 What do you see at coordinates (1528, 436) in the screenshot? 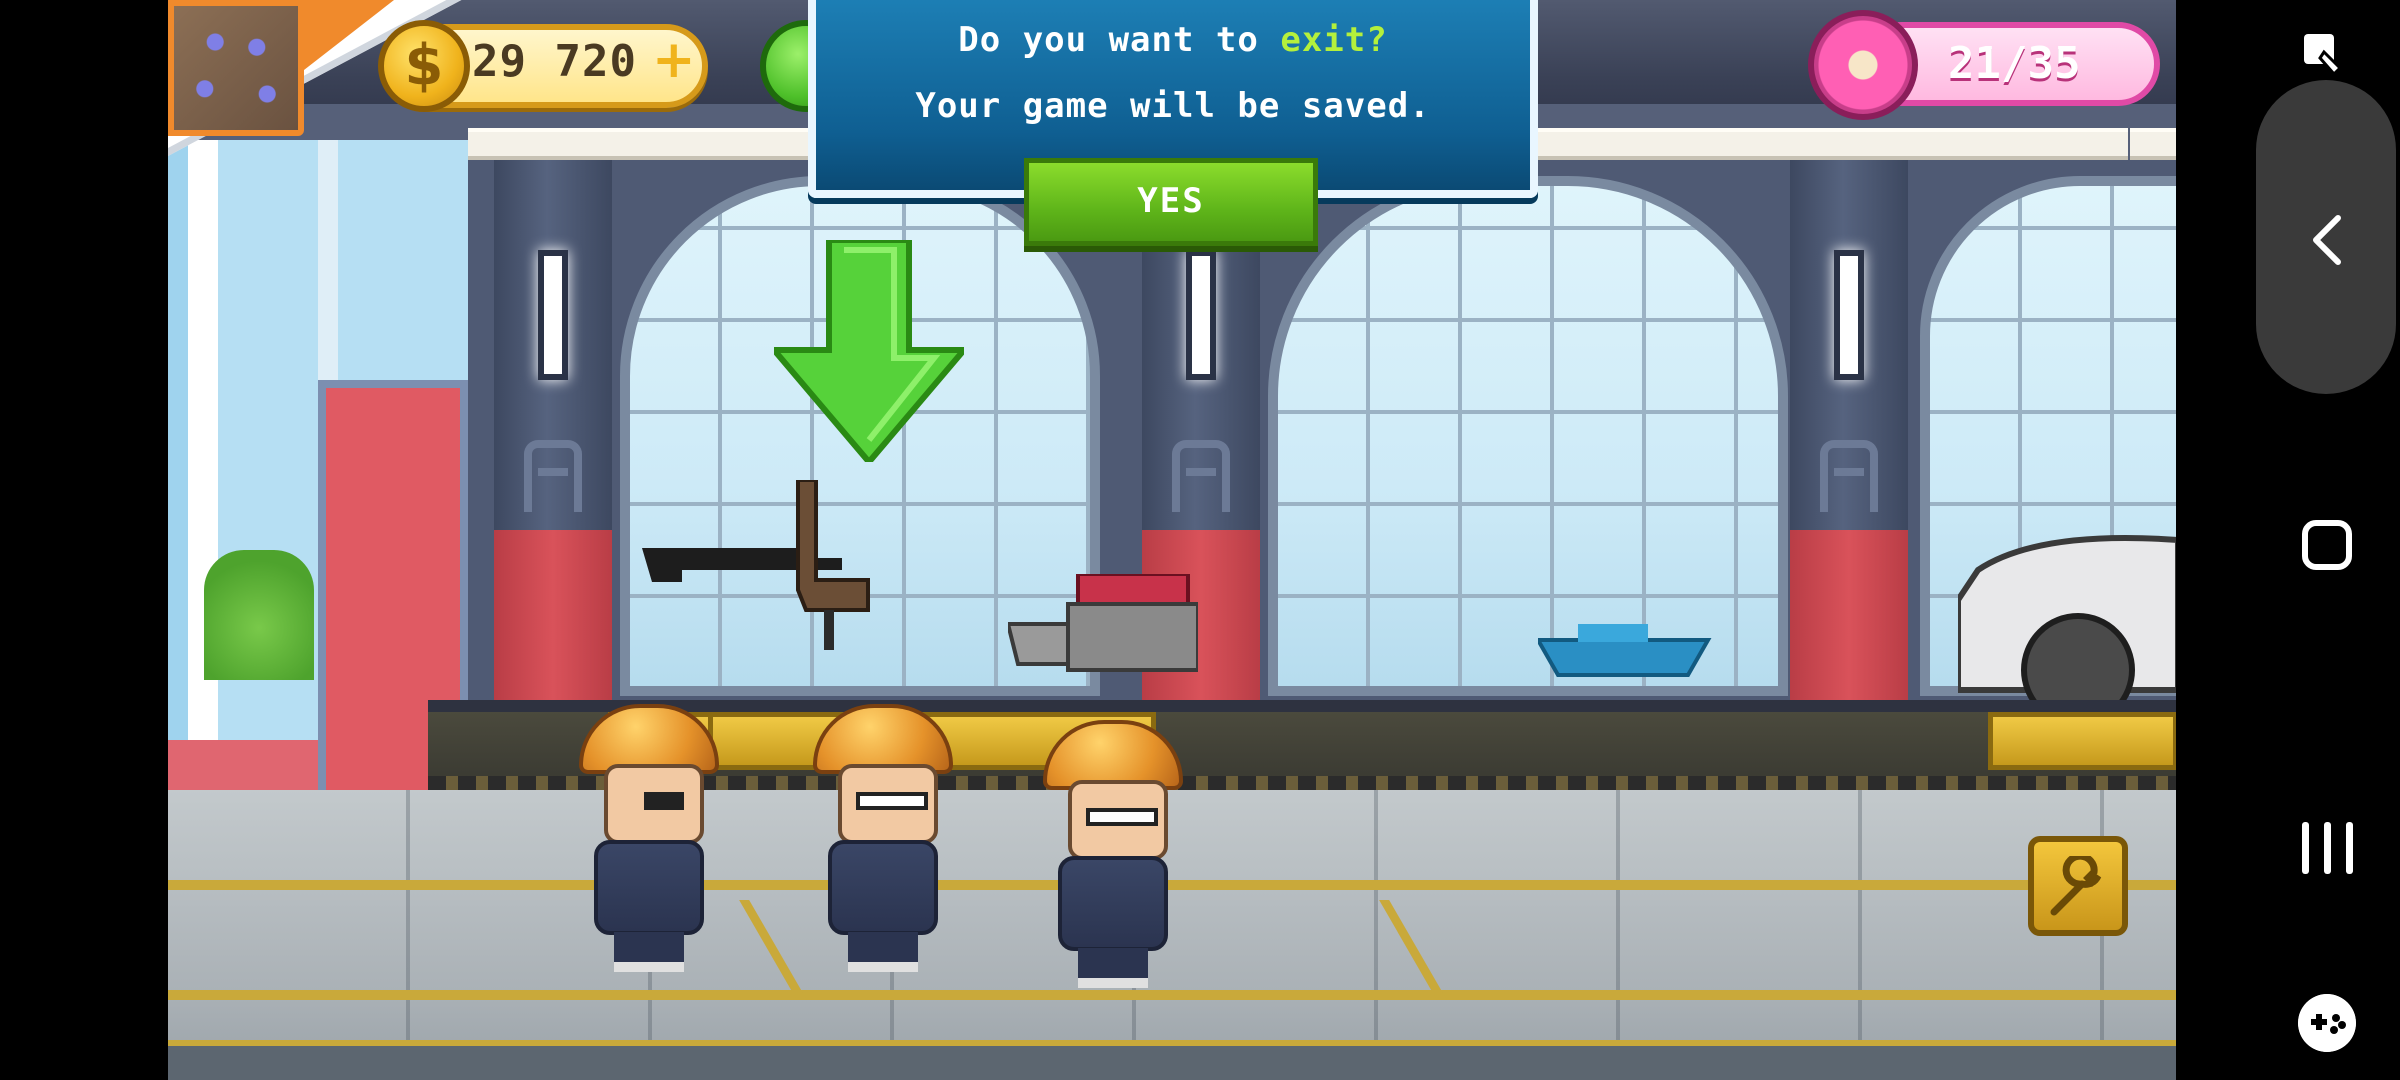
I see `factory-window` at bounding box center [1528, 436].